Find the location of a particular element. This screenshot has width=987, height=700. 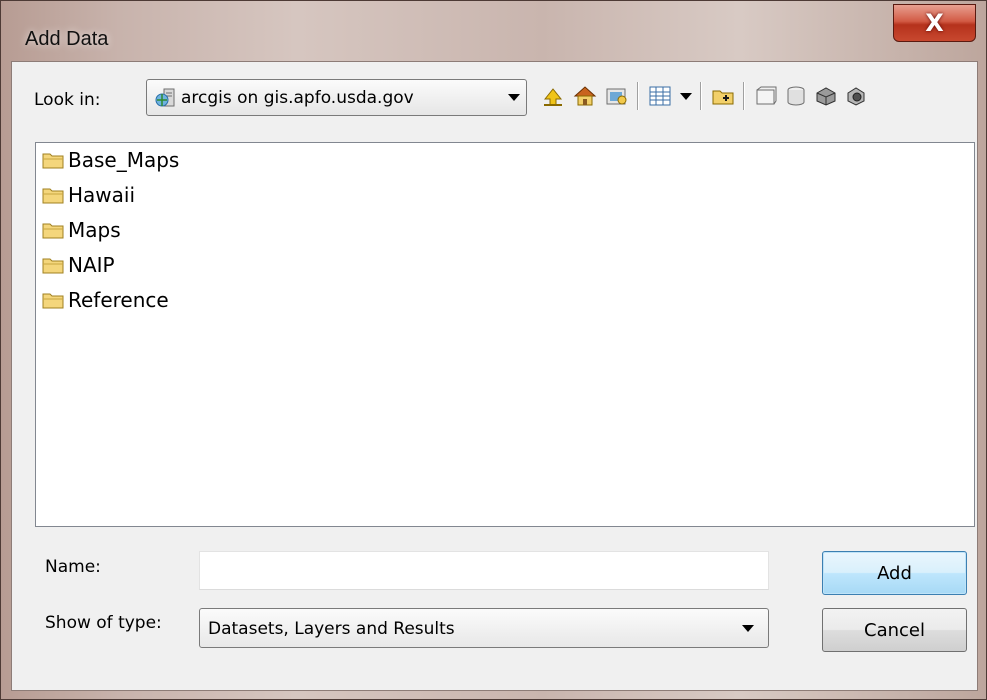

home-icon is located at coordinates (585, 96).